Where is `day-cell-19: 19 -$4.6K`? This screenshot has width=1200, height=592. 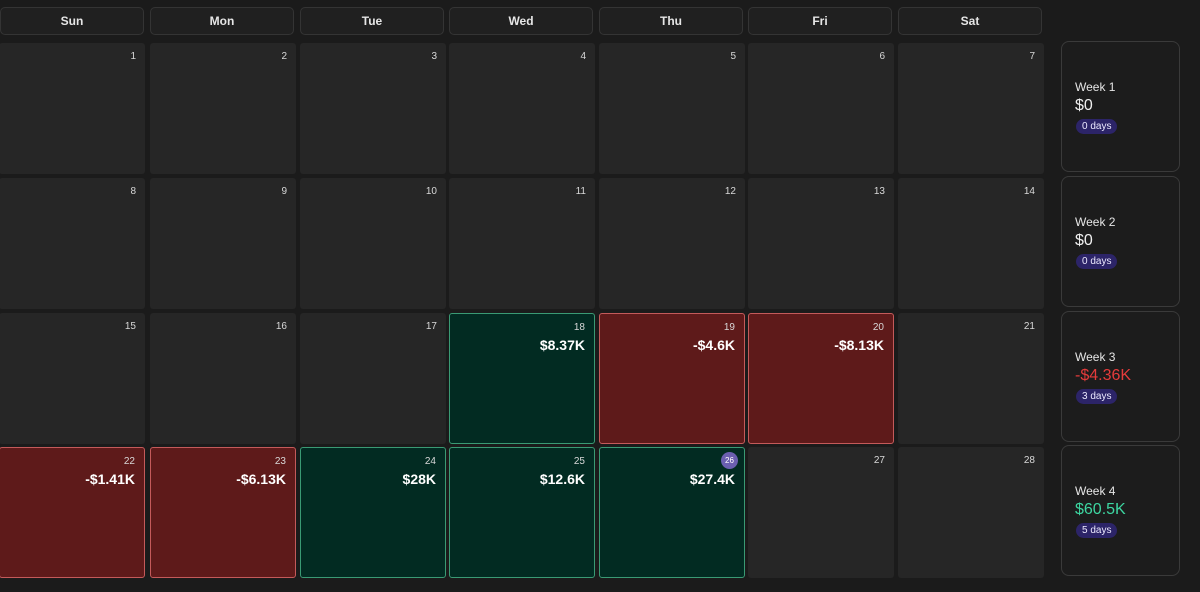 day-cell-19: 19 -$4.6K is located at coordinates (672, 378).